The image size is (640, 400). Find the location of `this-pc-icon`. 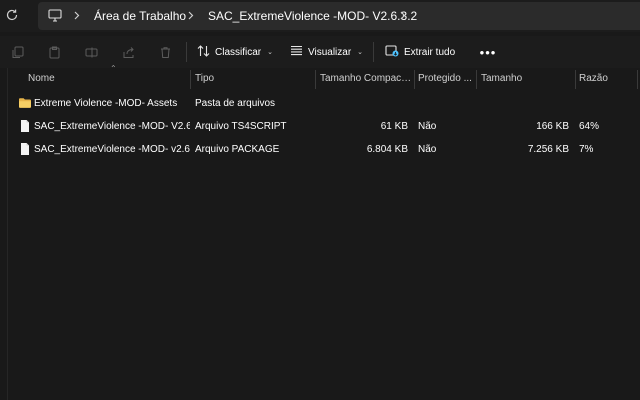

this-pc-icon is located at coordinates (55, 17).